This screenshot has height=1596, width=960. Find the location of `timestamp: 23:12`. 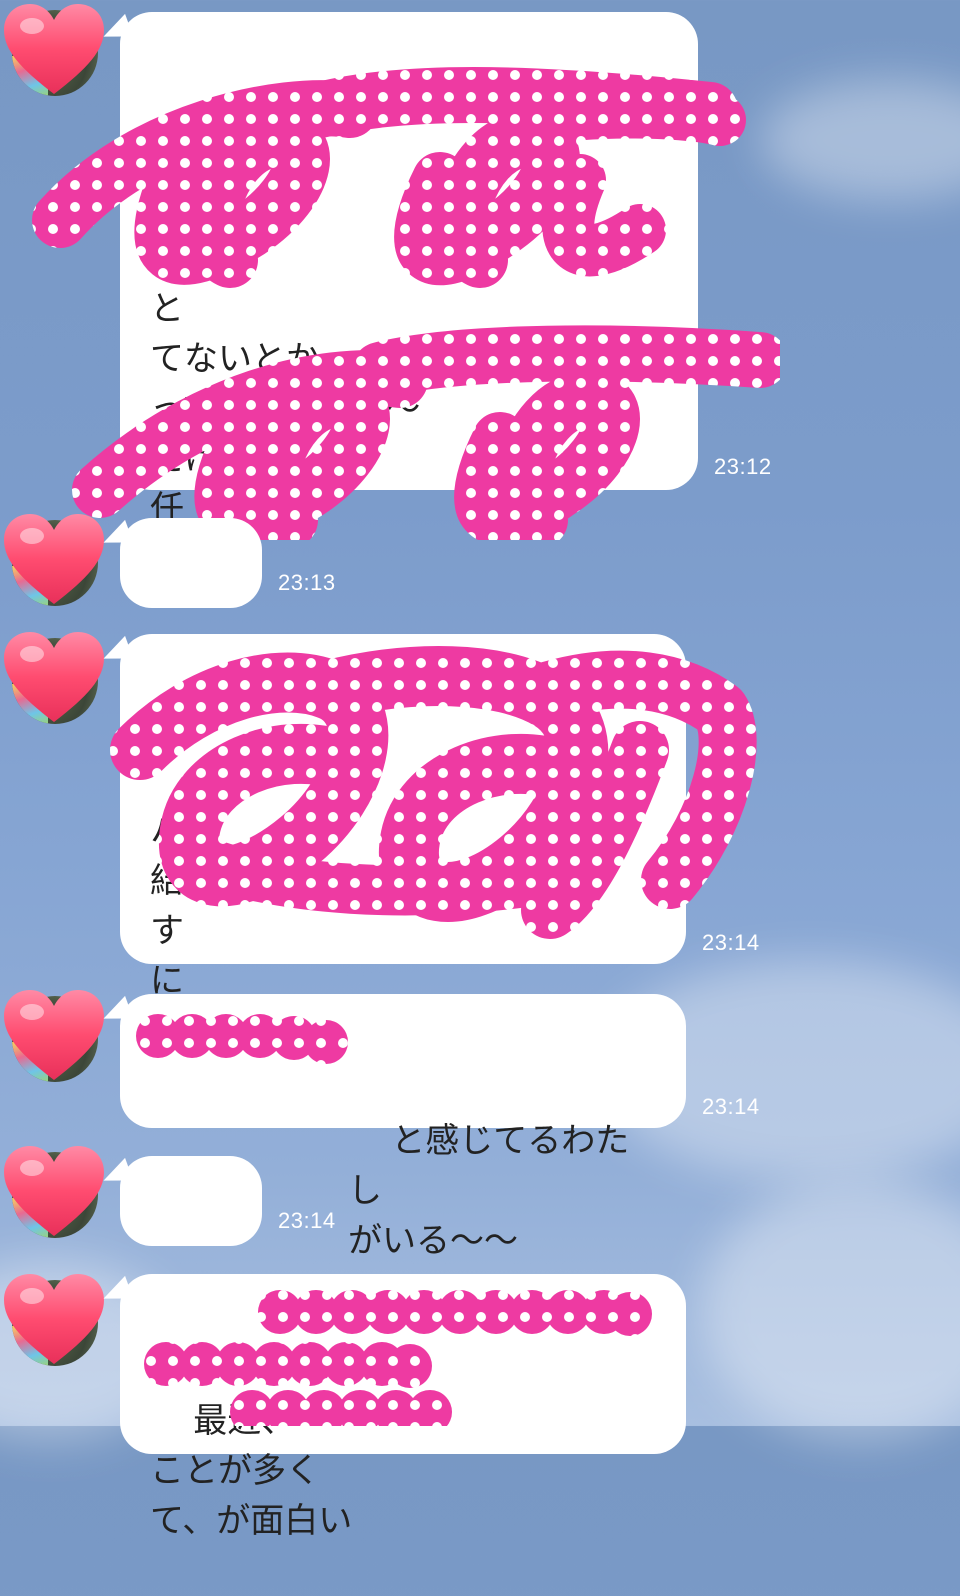

timestamp: 23:12 is located at coordinates (743, 466).